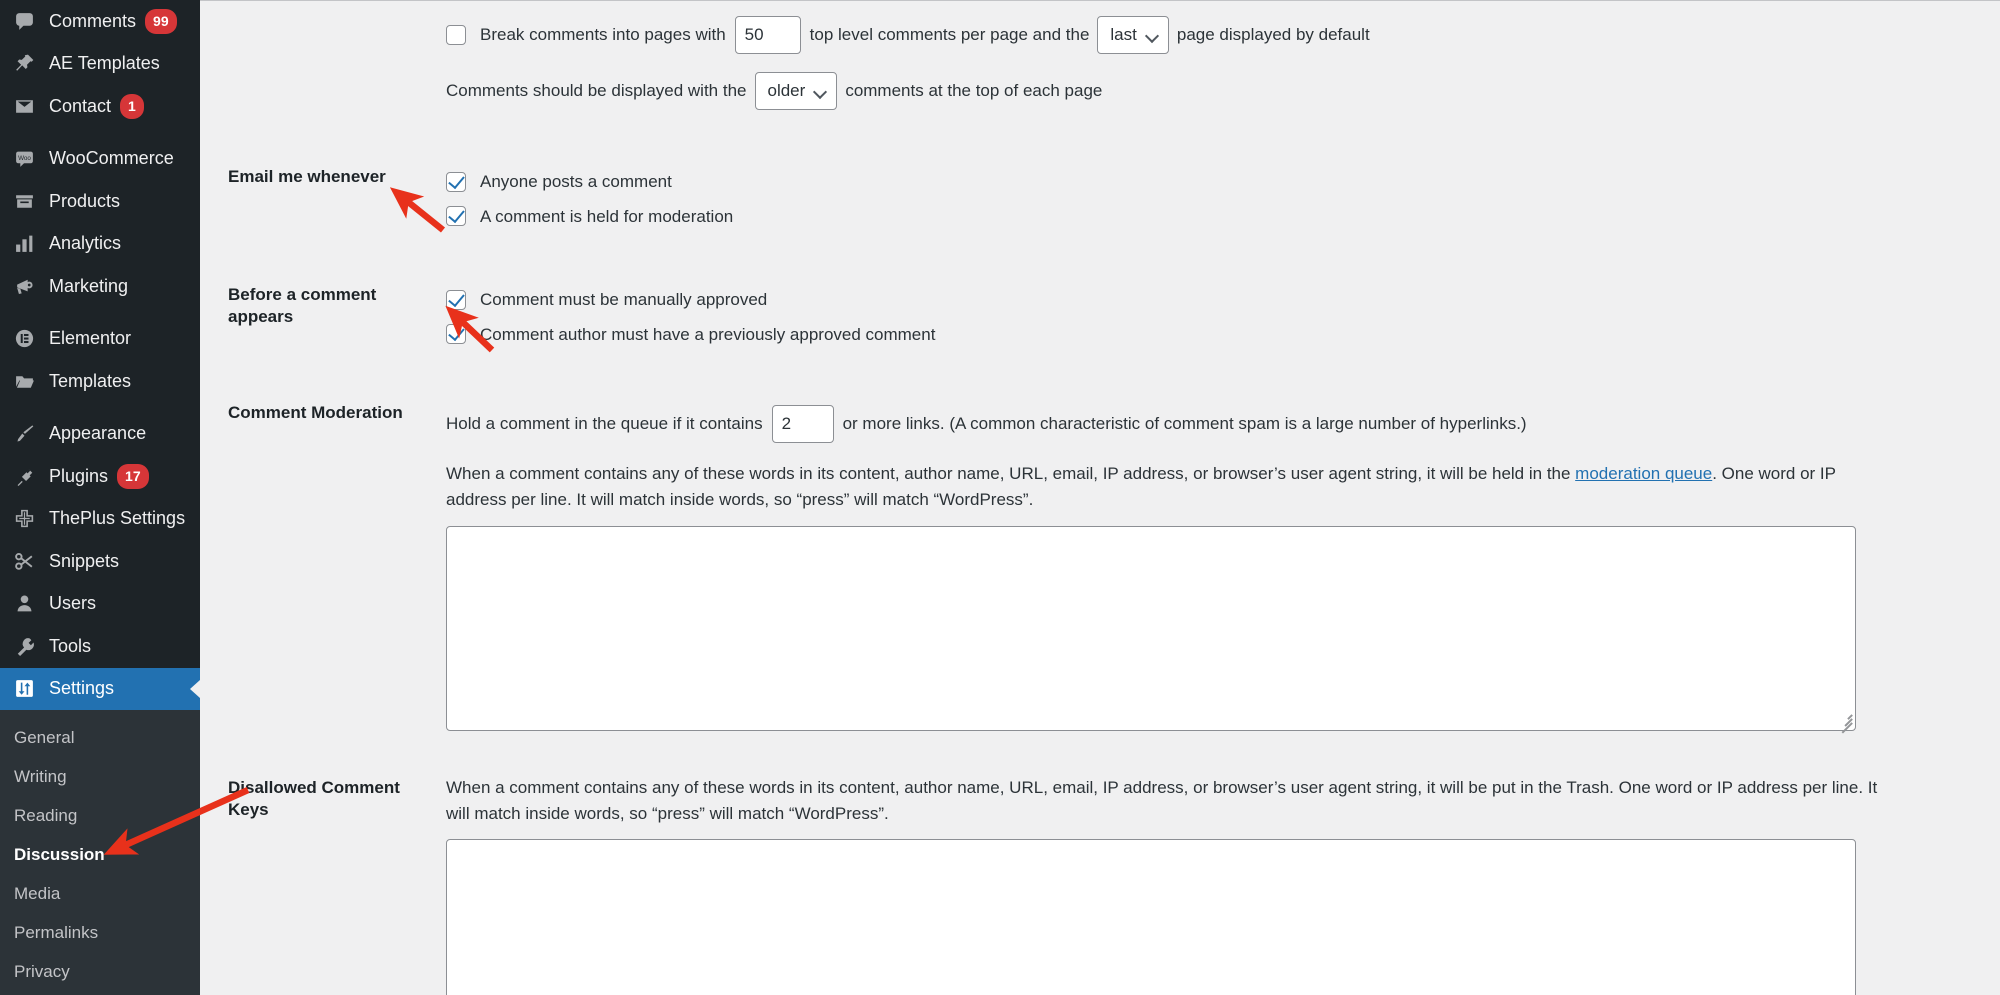 Image resolution: width=2000 pixels, height=995 pixels. Describe the element at coordinates (84, 560) in the screenshot. I see `sidebar-item-label: Snippets` at that location.